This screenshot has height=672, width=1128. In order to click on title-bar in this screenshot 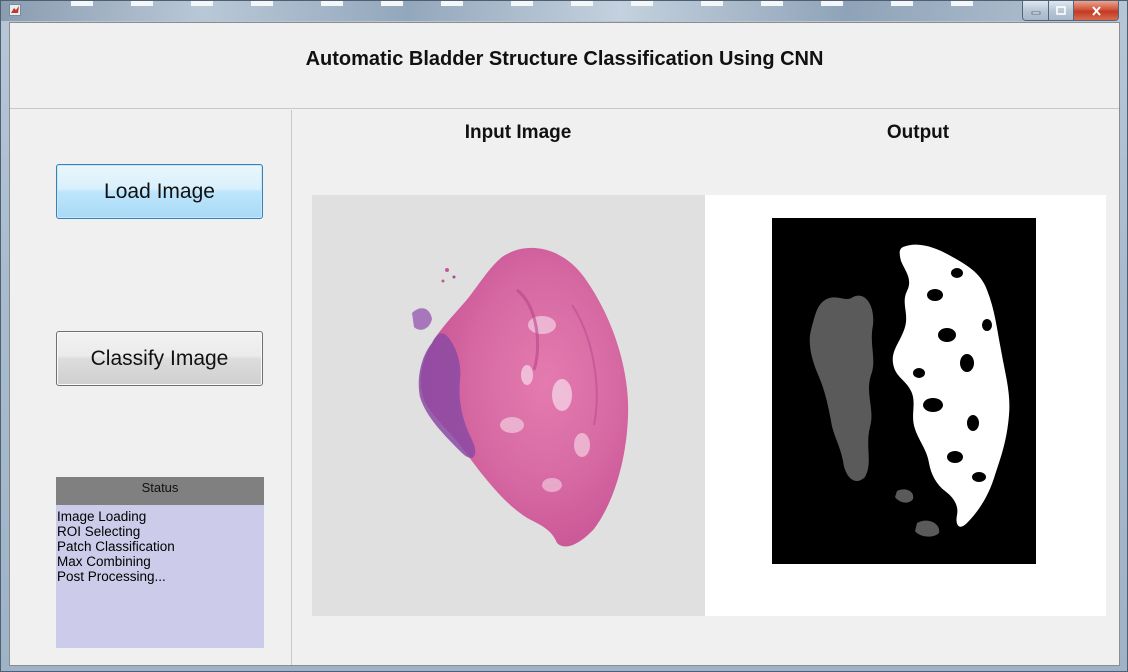, I will do `click(564, 11)`.